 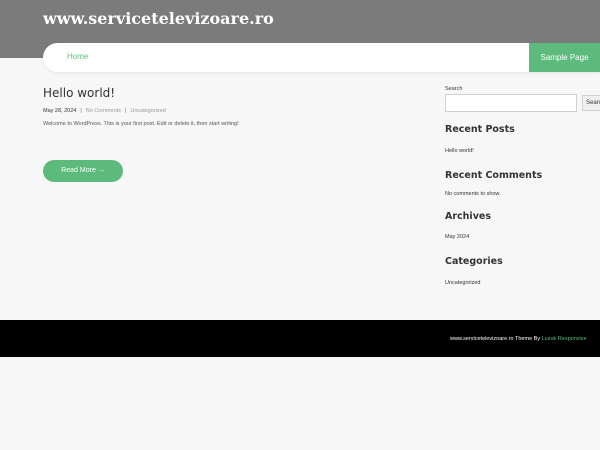 What do you see at coordinates (454, 89) in the screenshot?
I see `search-label: Search` at bounding box center [454, 89].